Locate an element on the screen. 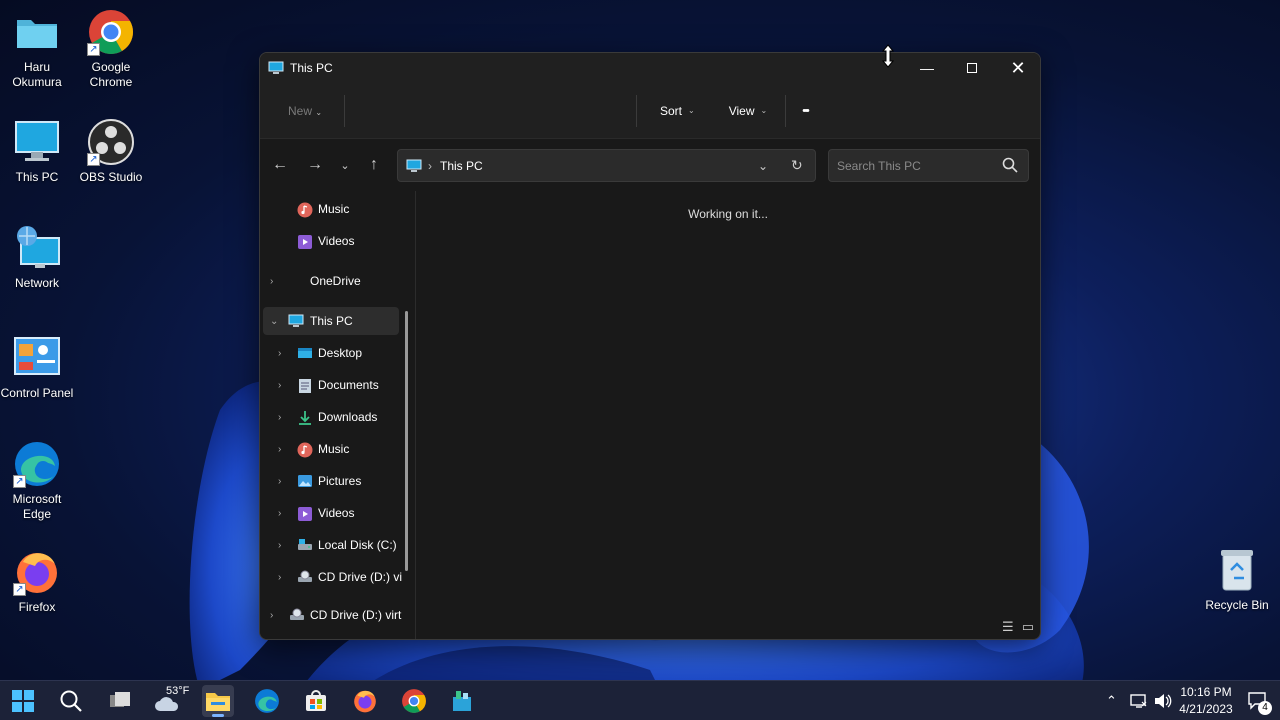 The image size is (1280, 720). sidebar-item-label: Pictures is located at coordinates (340, 481).